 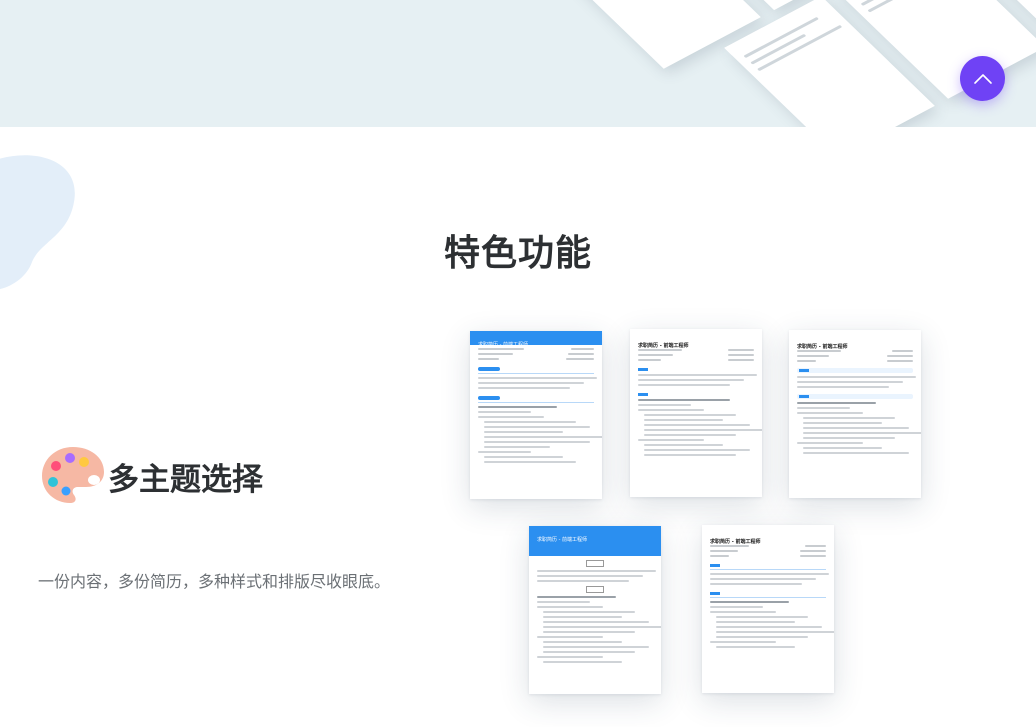 I want to click on feature-description: 一份内容，多份简历，多种样式和排版尽收眼底。, so click(x=214, y=581).